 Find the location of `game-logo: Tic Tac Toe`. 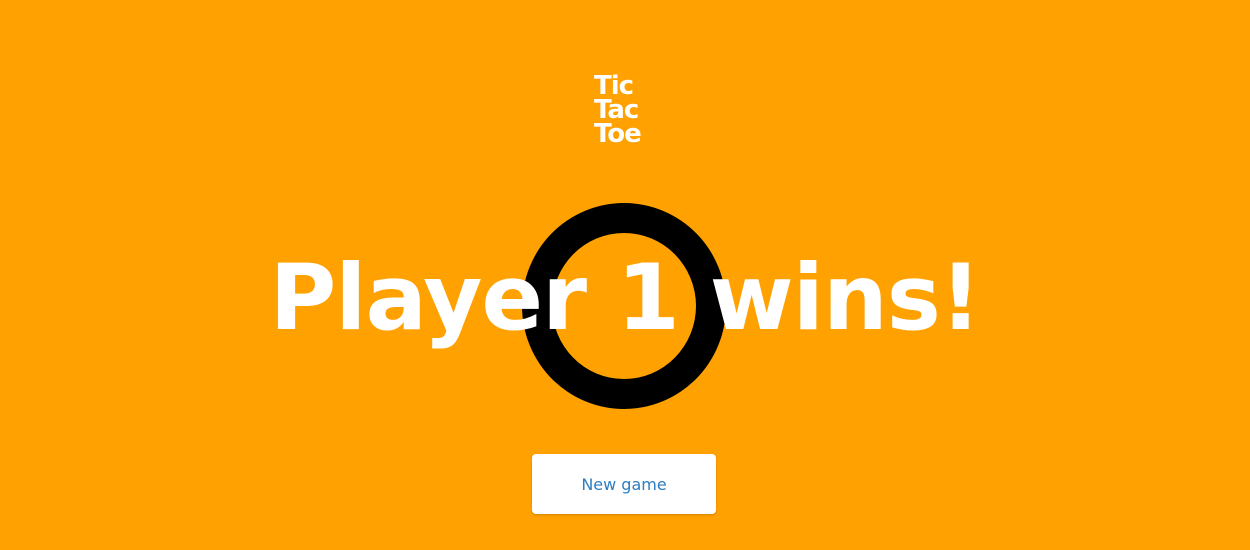

game-logo: Tic Tac Toe is located at coordinates (629, 111).